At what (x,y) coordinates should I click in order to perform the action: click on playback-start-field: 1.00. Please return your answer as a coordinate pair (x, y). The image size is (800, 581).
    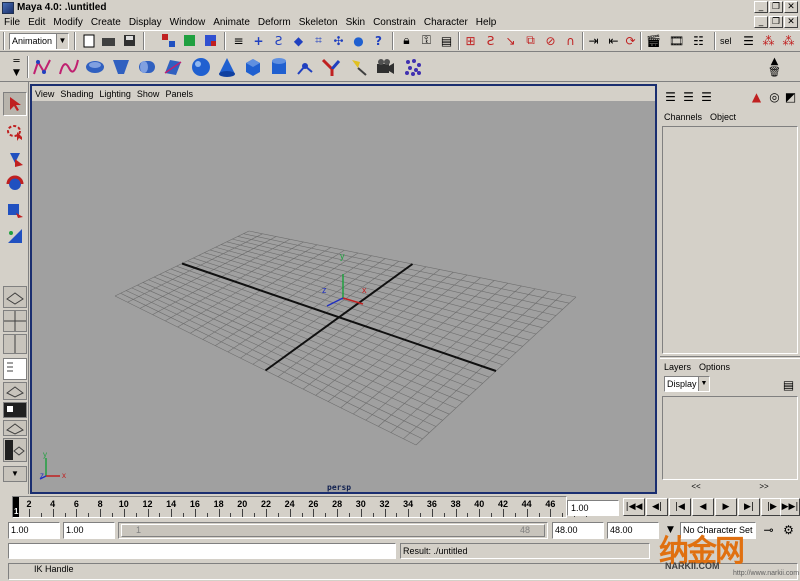
    Looking at the image, I should click on (89, 530).